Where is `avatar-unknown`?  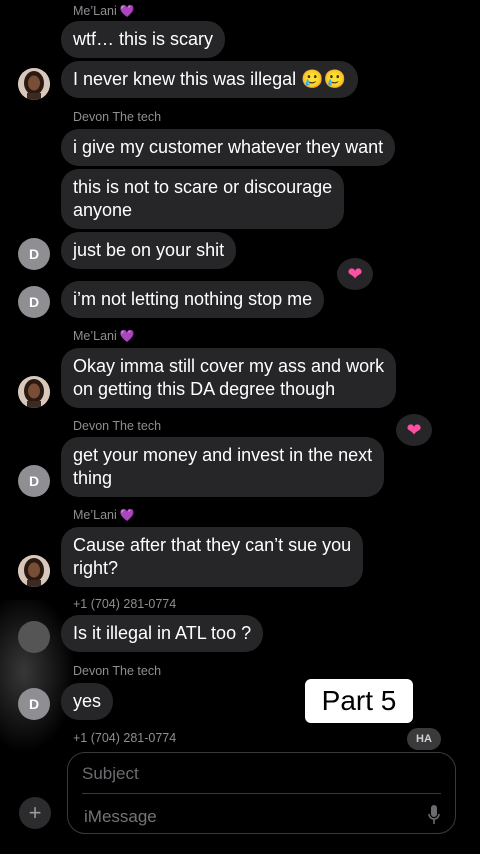
avatar-unknown is located at coordinates (34, 637).